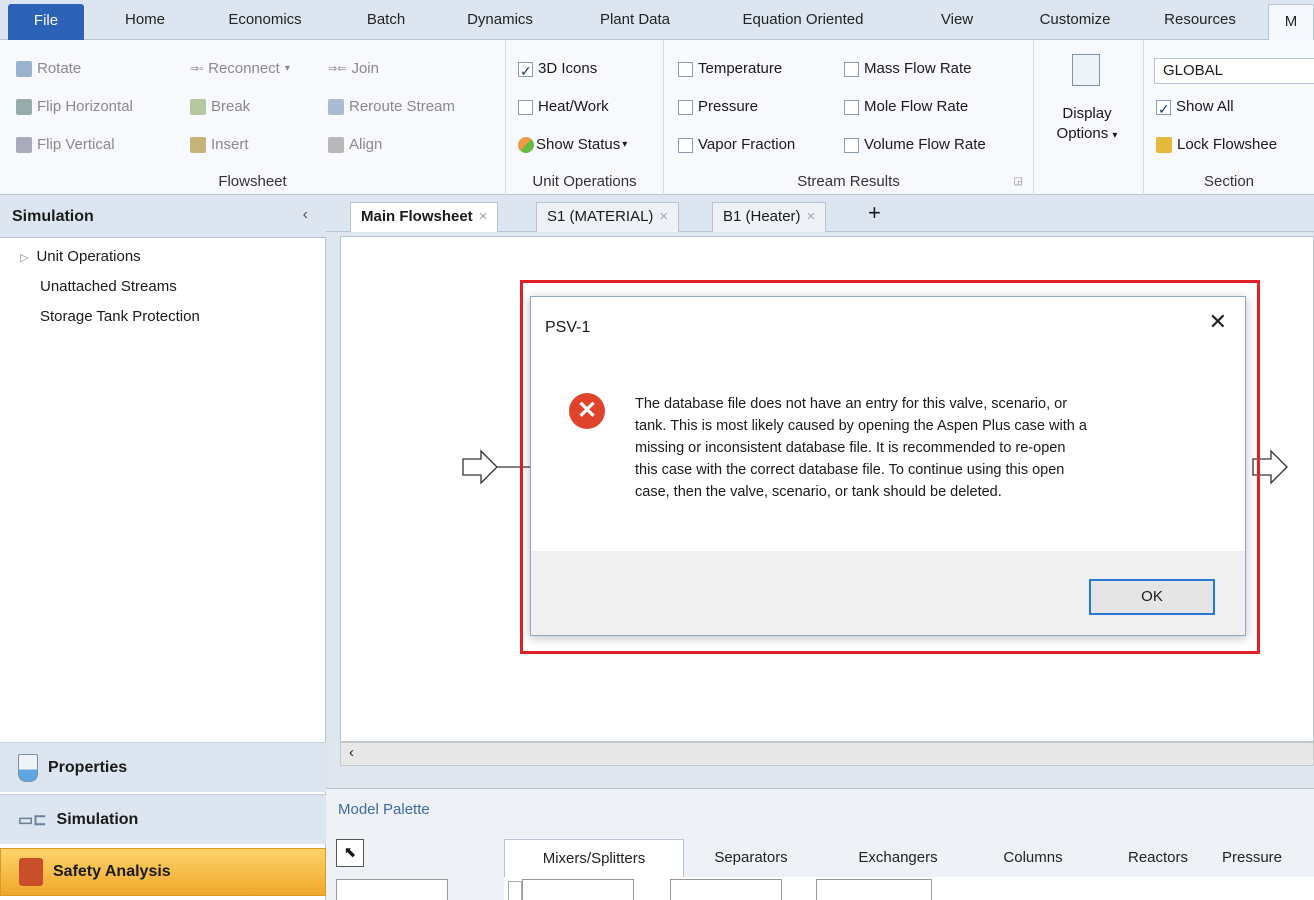 The height and width of the screenshot is (900, 1314). I want to click on pressure-label: Pressure, so click(728, 106).